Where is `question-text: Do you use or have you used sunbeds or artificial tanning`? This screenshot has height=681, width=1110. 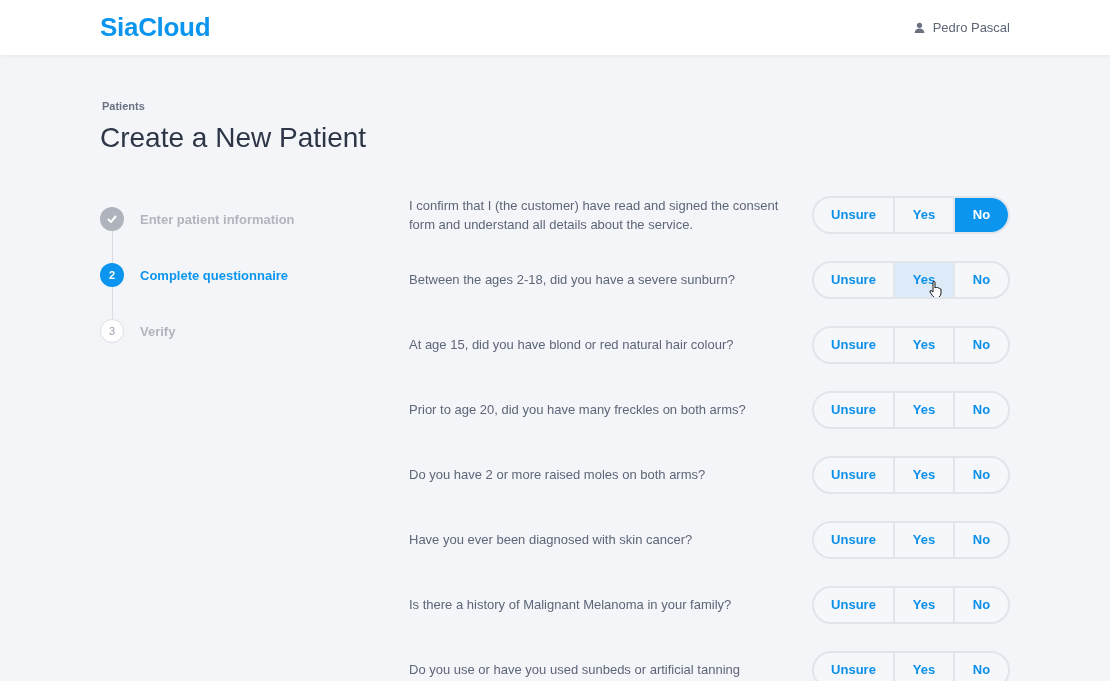
question-text: Do you use or have you used sunbeds or artificial tanning is located at coordinates (575, 670).